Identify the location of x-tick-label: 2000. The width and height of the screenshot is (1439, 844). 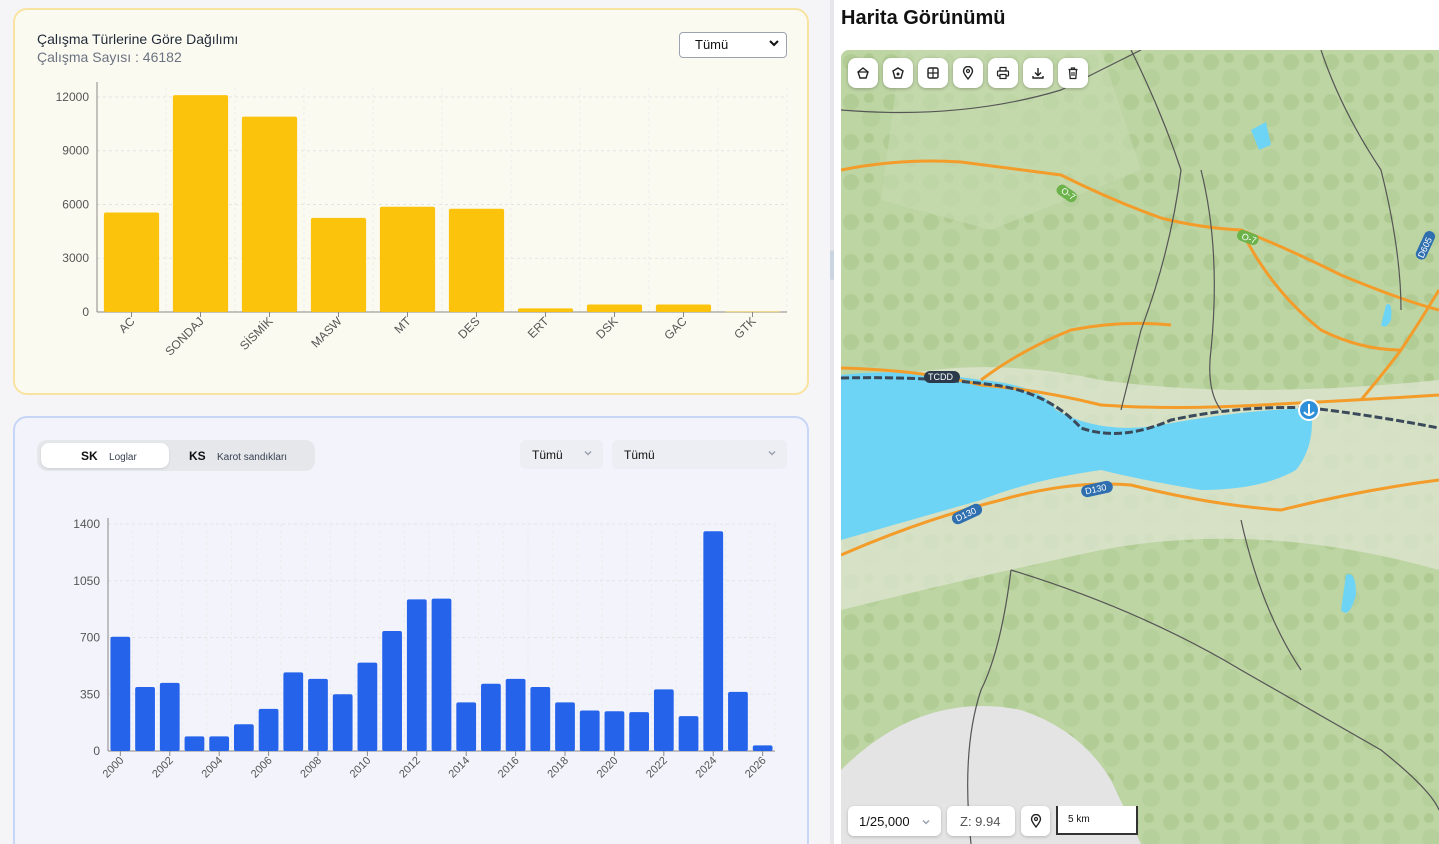
(114, 768).